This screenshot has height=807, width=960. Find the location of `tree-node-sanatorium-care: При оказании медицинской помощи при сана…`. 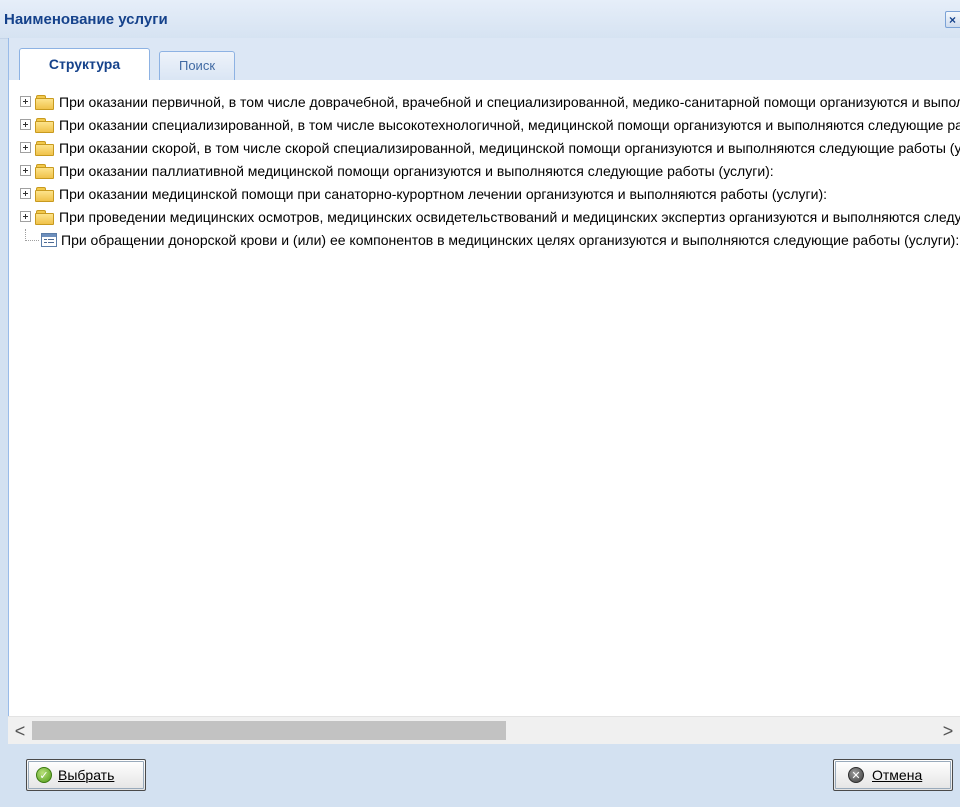

tree-node-sanatorium-care: При оказании медицинской помощи при сана… is located at coordinates (484, 194).